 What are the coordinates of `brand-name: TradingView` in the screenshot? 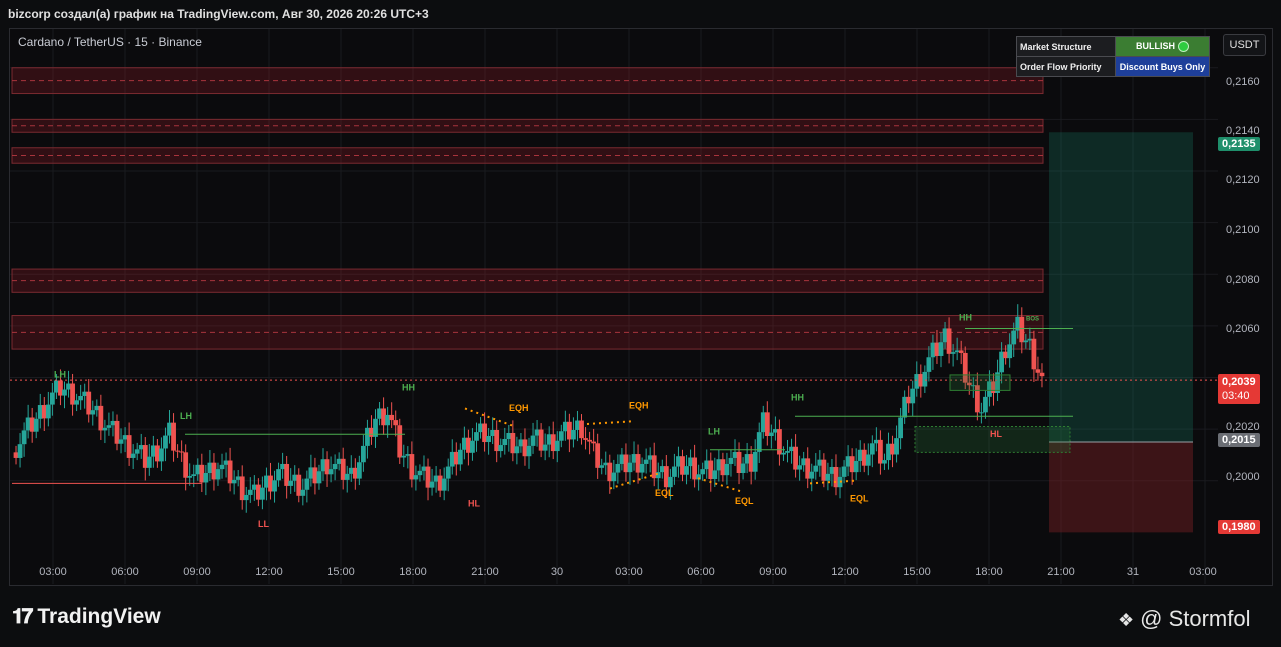 It's located at (99, 616).